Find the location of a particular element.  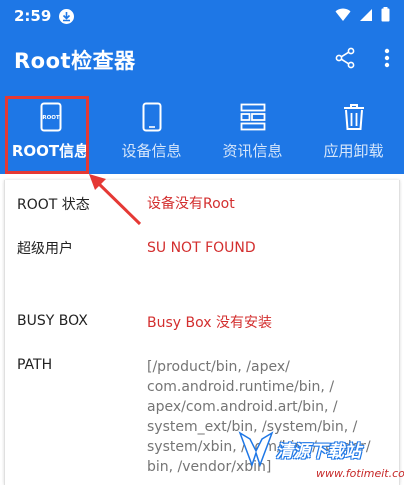

row-key: BUSY BOX is located at coordinates (52, 321).